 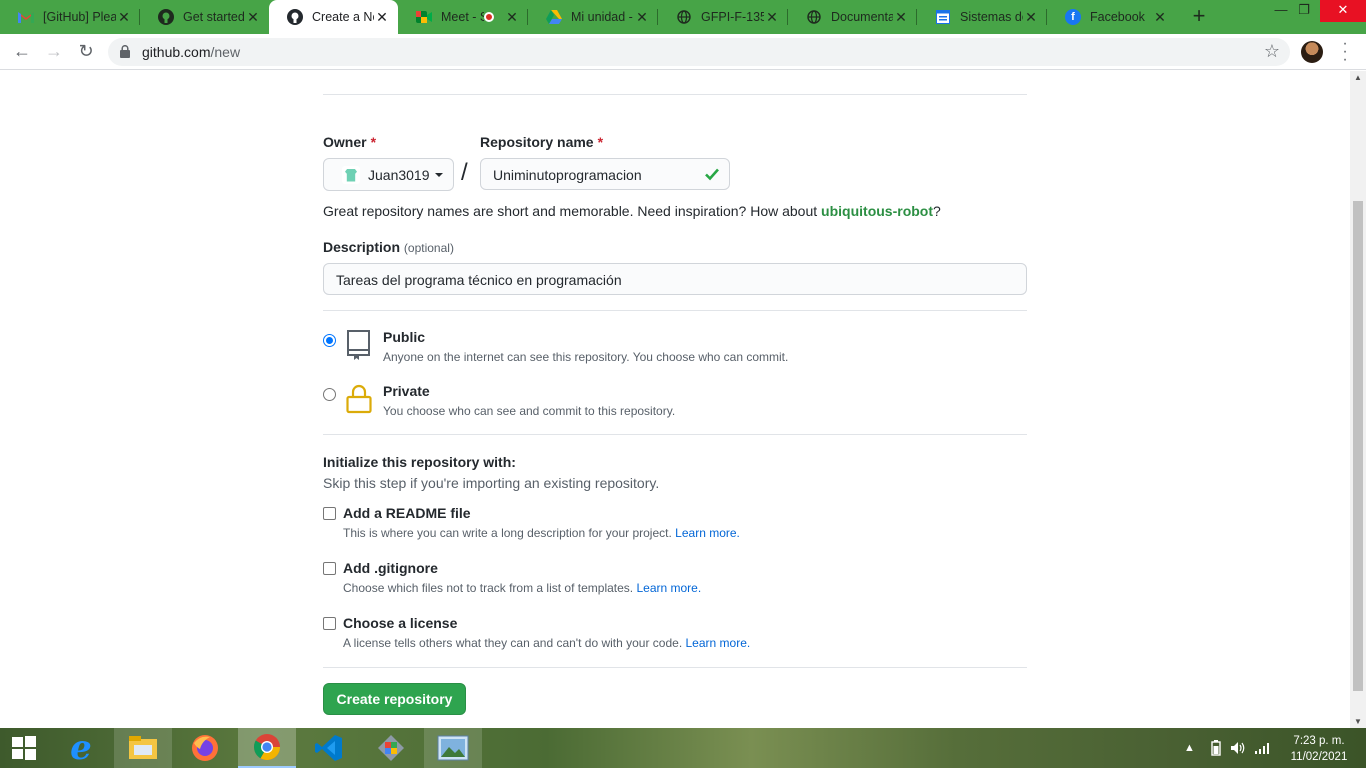 I want to click on public-radio, so click(x=329, y=340).